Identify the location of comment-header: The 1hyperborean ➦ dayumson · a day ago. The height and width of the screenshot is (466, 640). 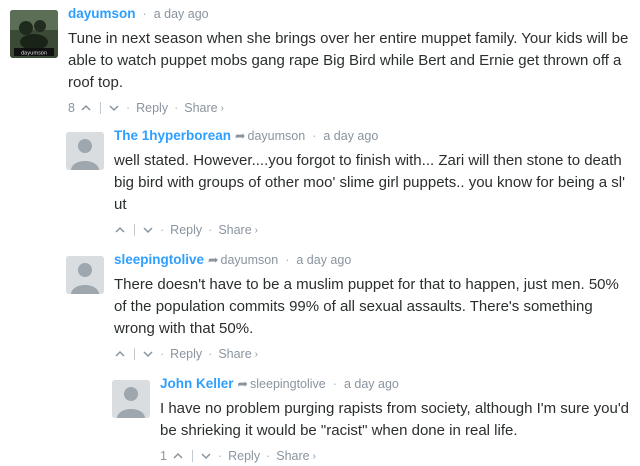
(372, 139).